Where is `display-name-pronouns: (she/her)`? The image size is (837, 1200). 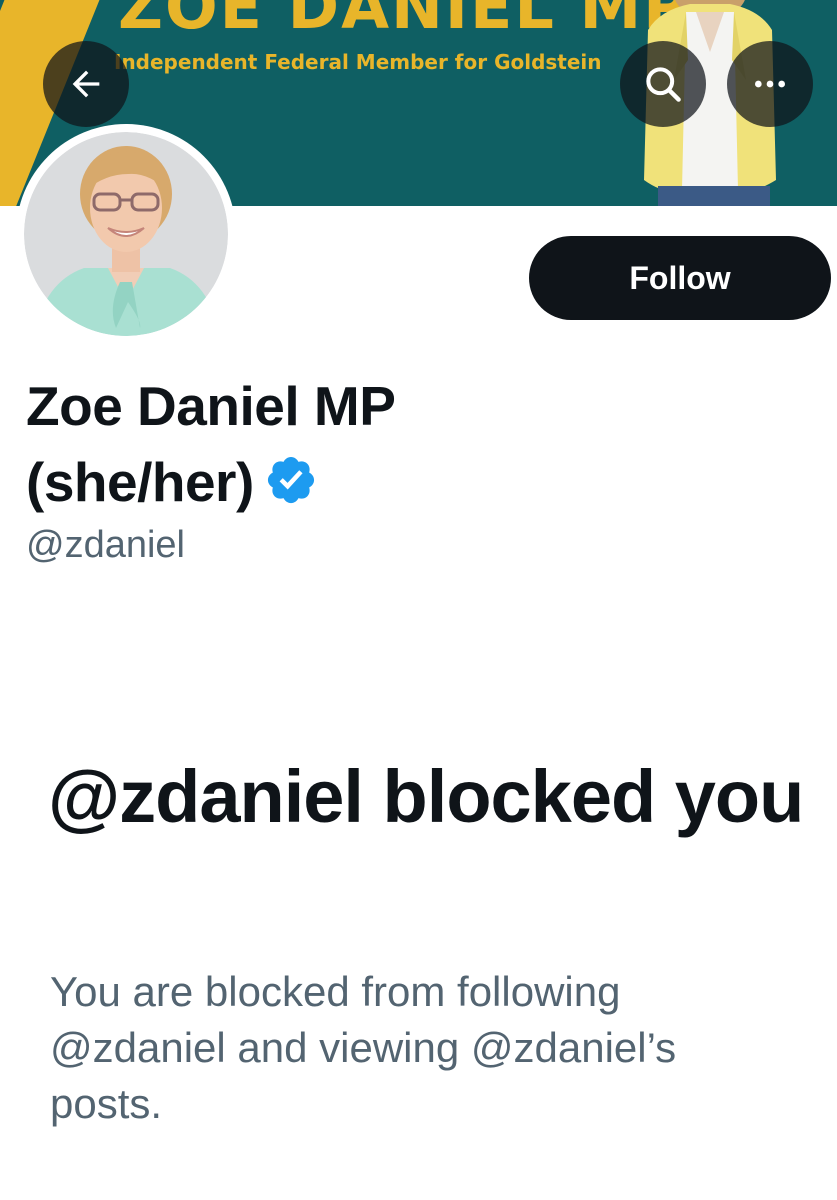 display-name-pronouns: (she/her) is located at coordinates (140, 482).